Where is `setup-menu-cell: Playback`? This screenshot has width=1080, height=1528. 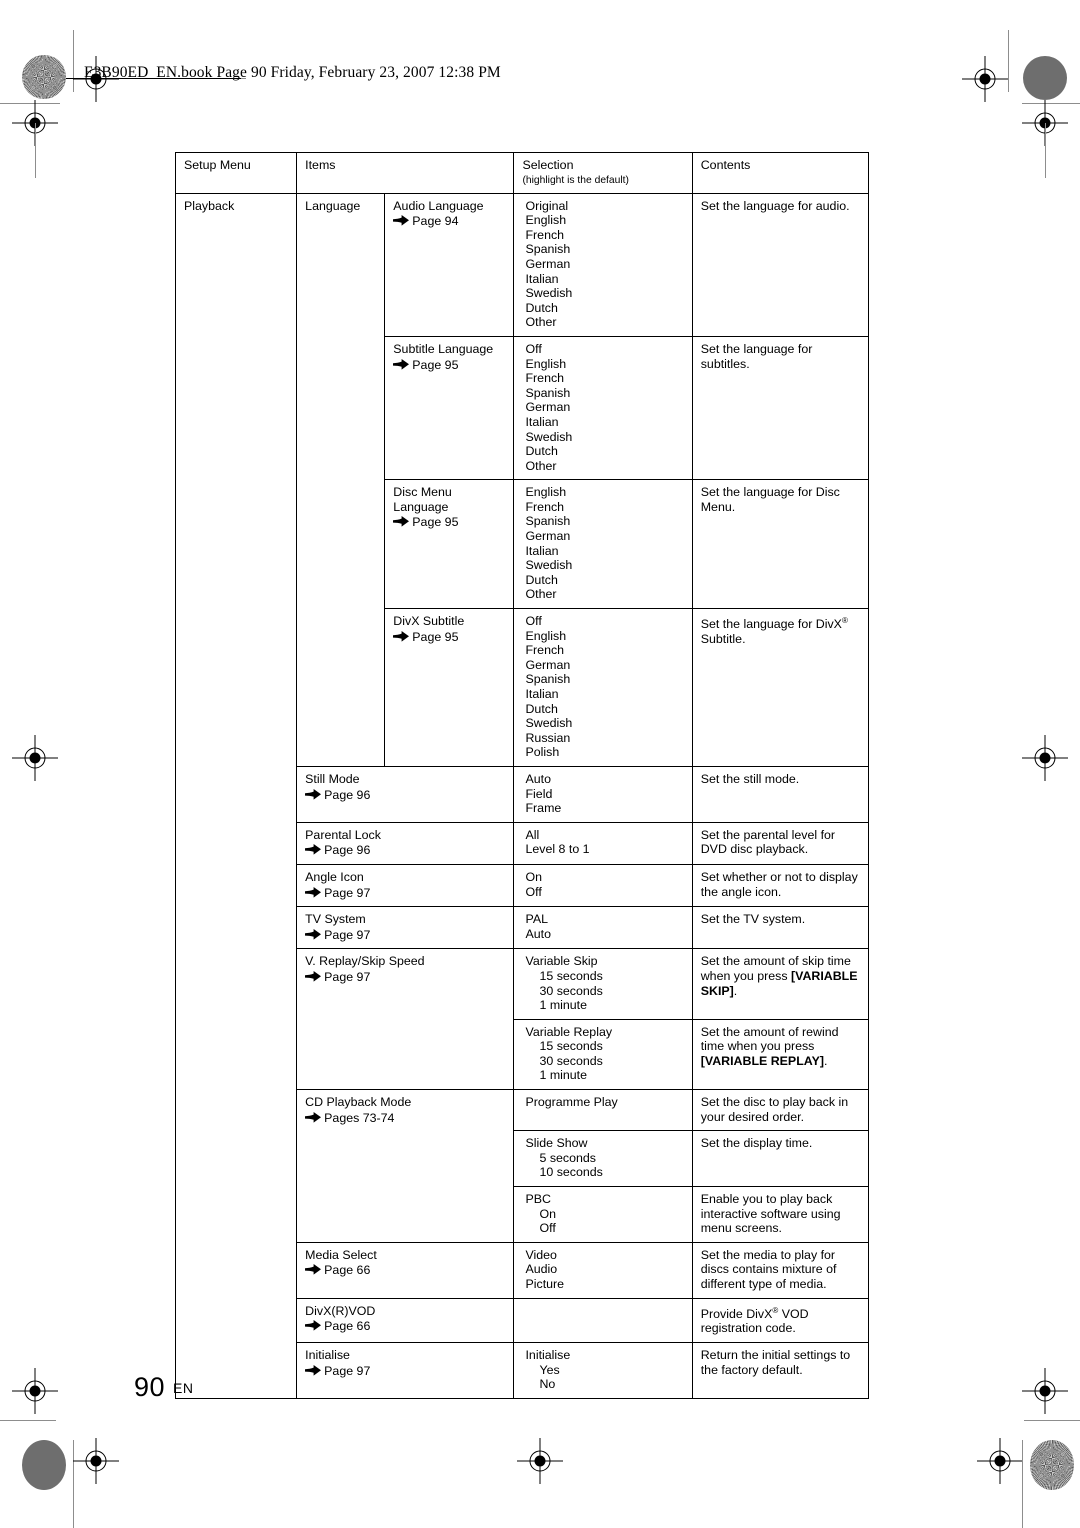 setup-menu-cell: Playback is located at coordinates (236, 795).